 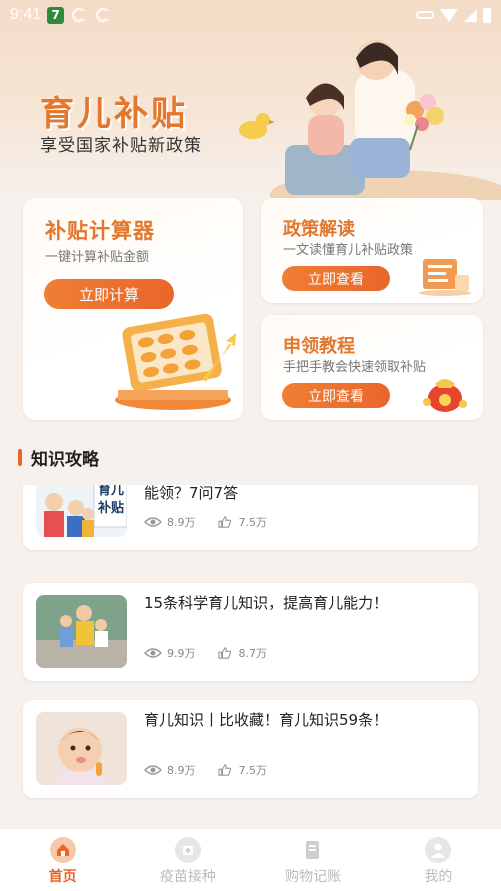 I want to click on ledger-icon, so click(x=313, y=850).